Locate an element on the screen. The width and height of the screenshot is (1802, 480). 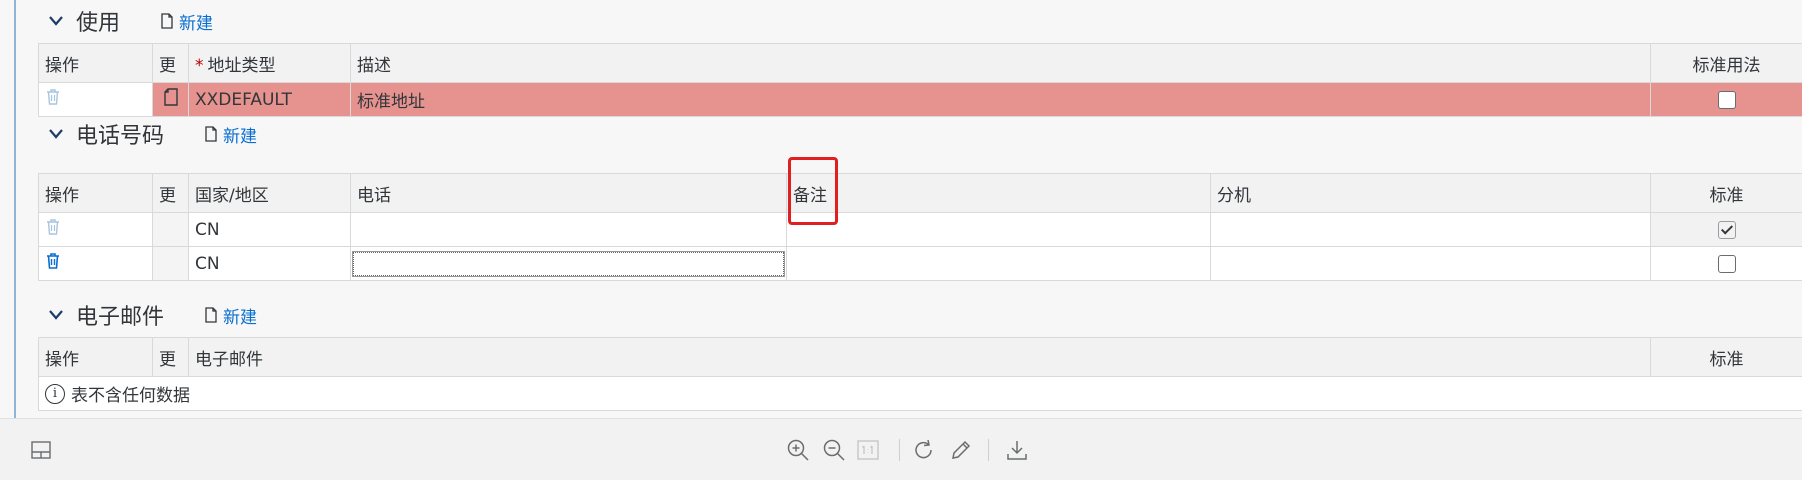
phone-input is located at coordinates (568, 264).